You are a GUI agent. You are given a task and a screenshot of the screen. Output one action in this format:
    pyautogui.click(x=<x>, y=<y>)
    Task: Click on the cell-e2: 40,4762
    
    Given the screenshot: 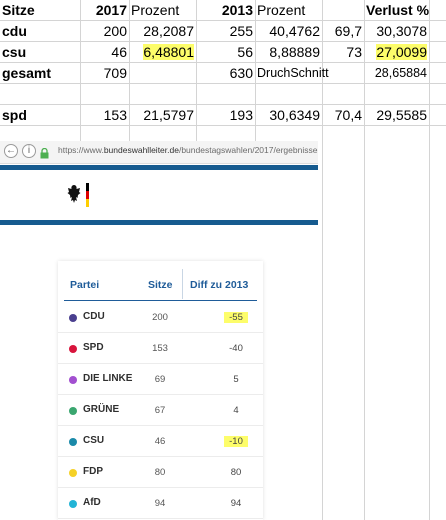 What is the action you would take?
    pyautogui.click(x=288, y=31)
    